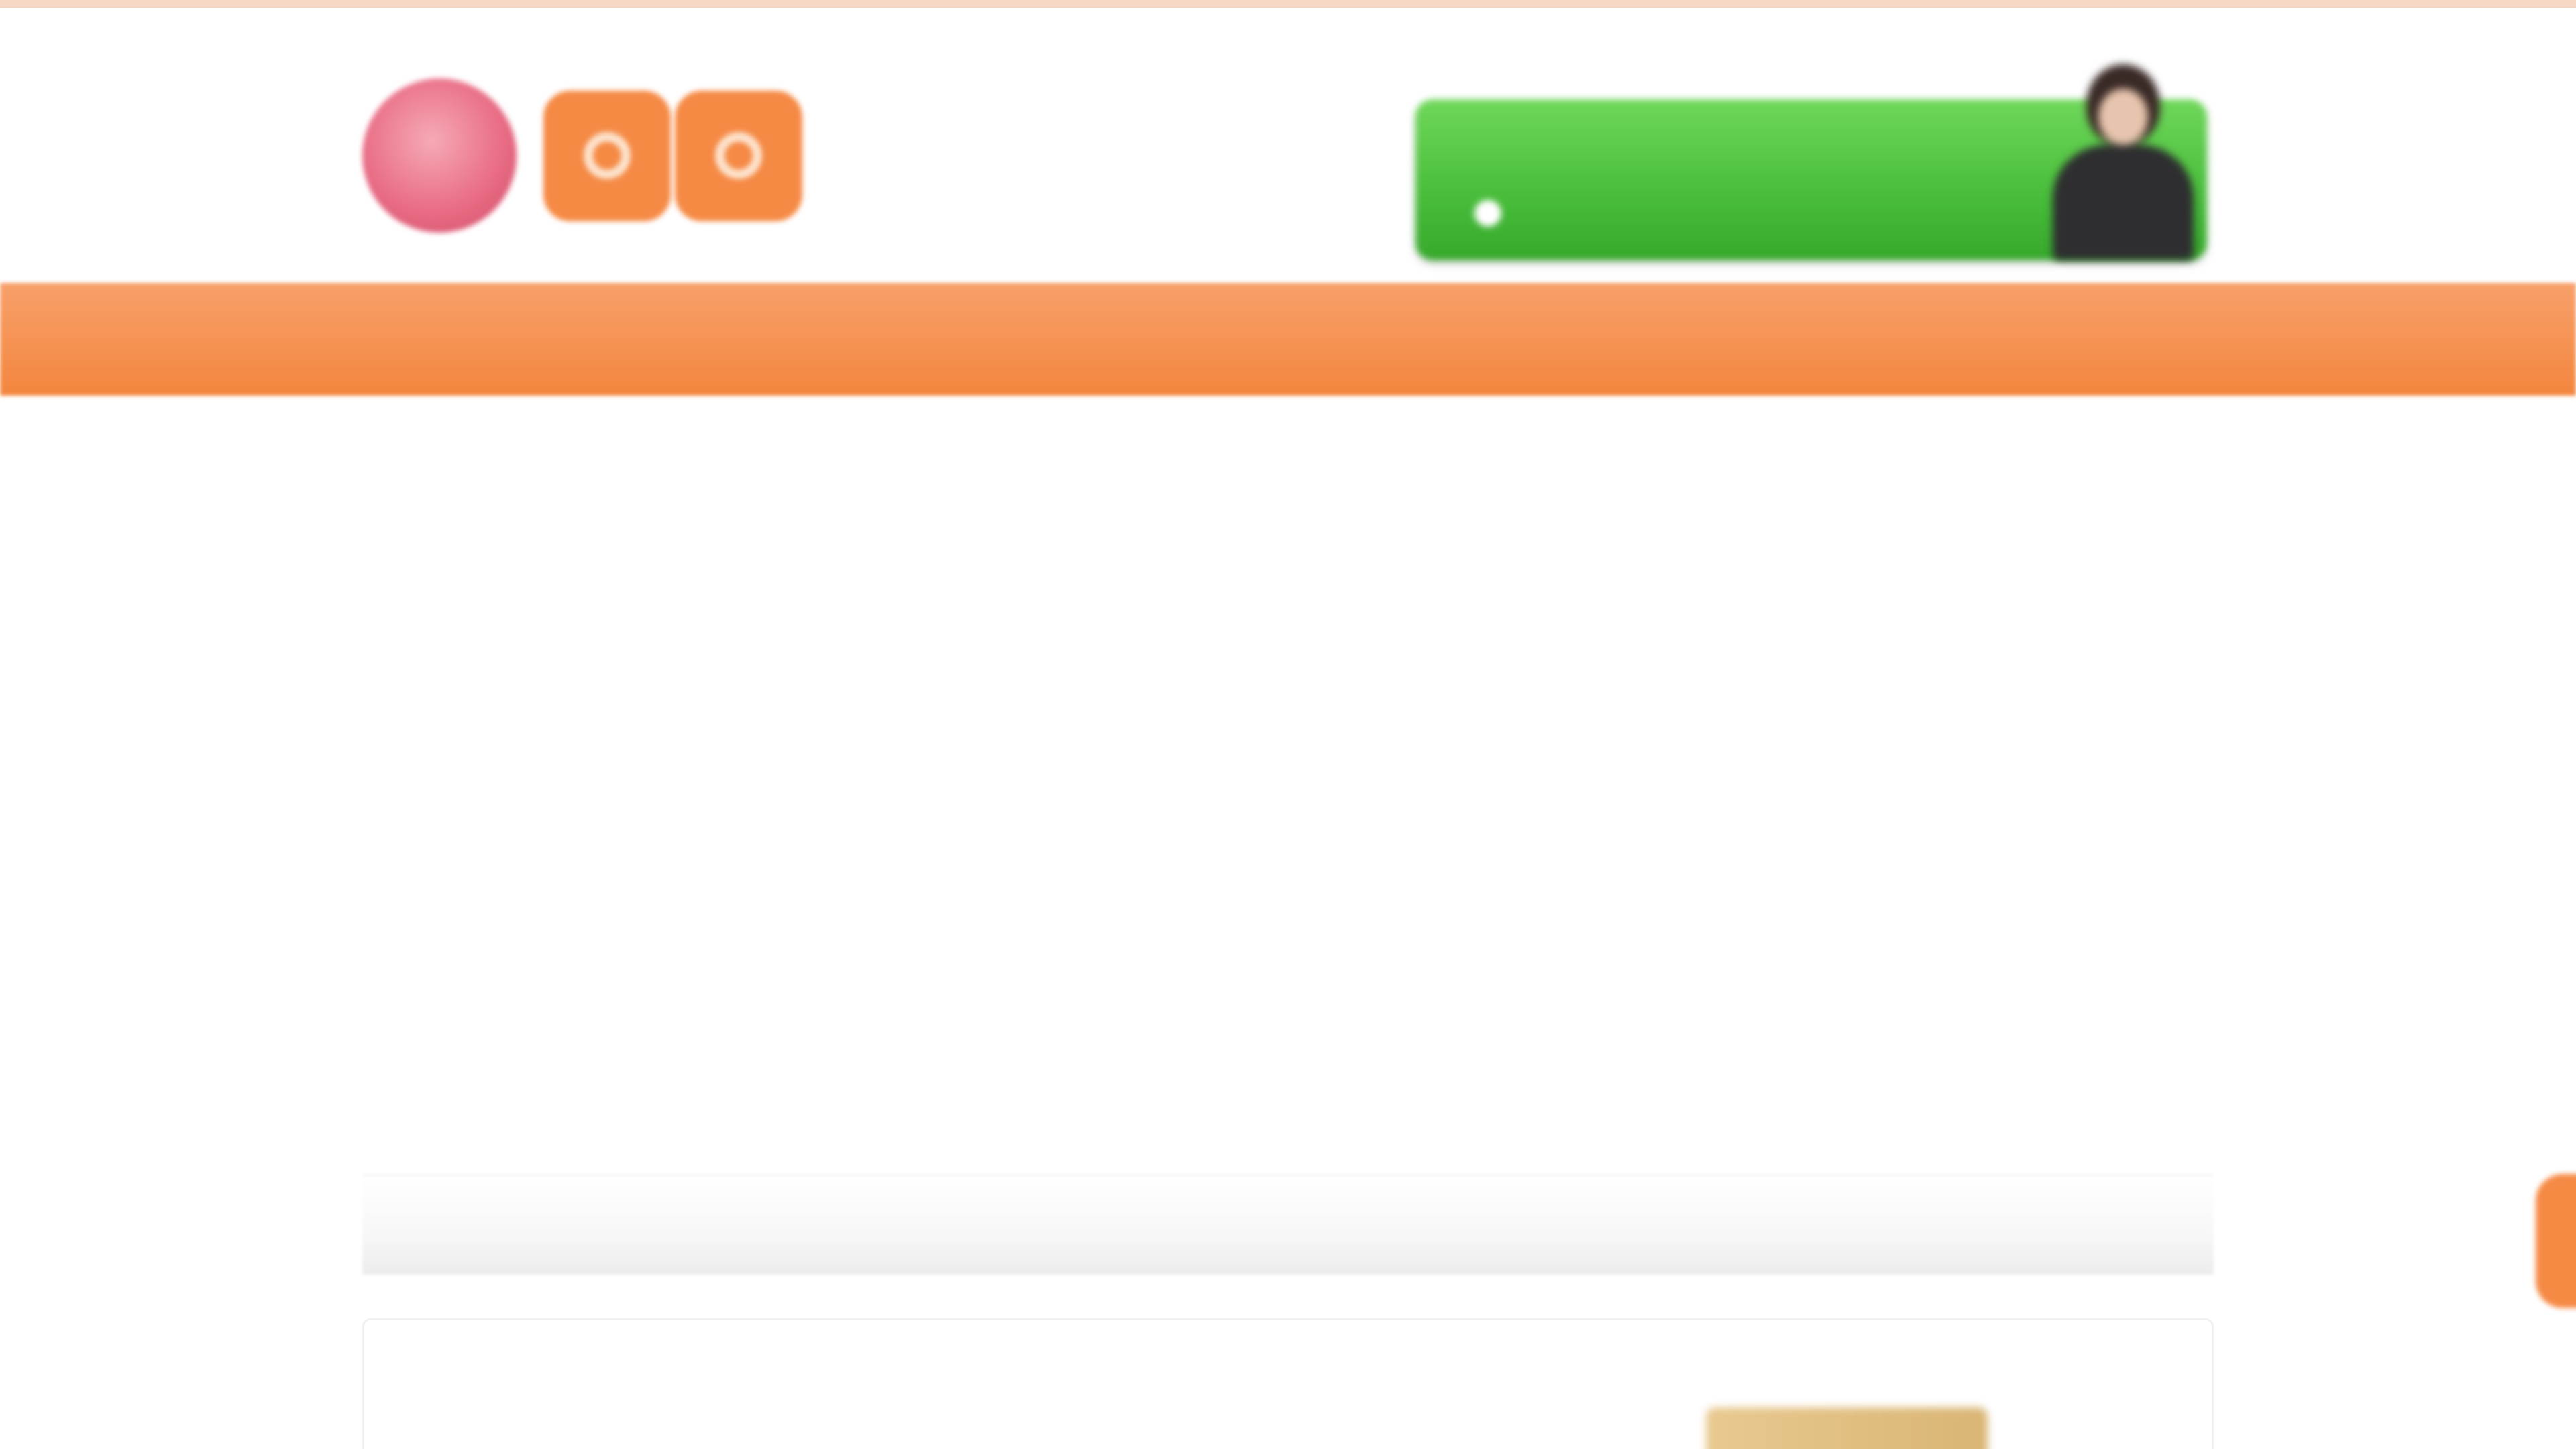  What do you see at coordinates (1288, 4) in the screenshot?
I see `top-accent-line` at bounding box center [1288, 4].